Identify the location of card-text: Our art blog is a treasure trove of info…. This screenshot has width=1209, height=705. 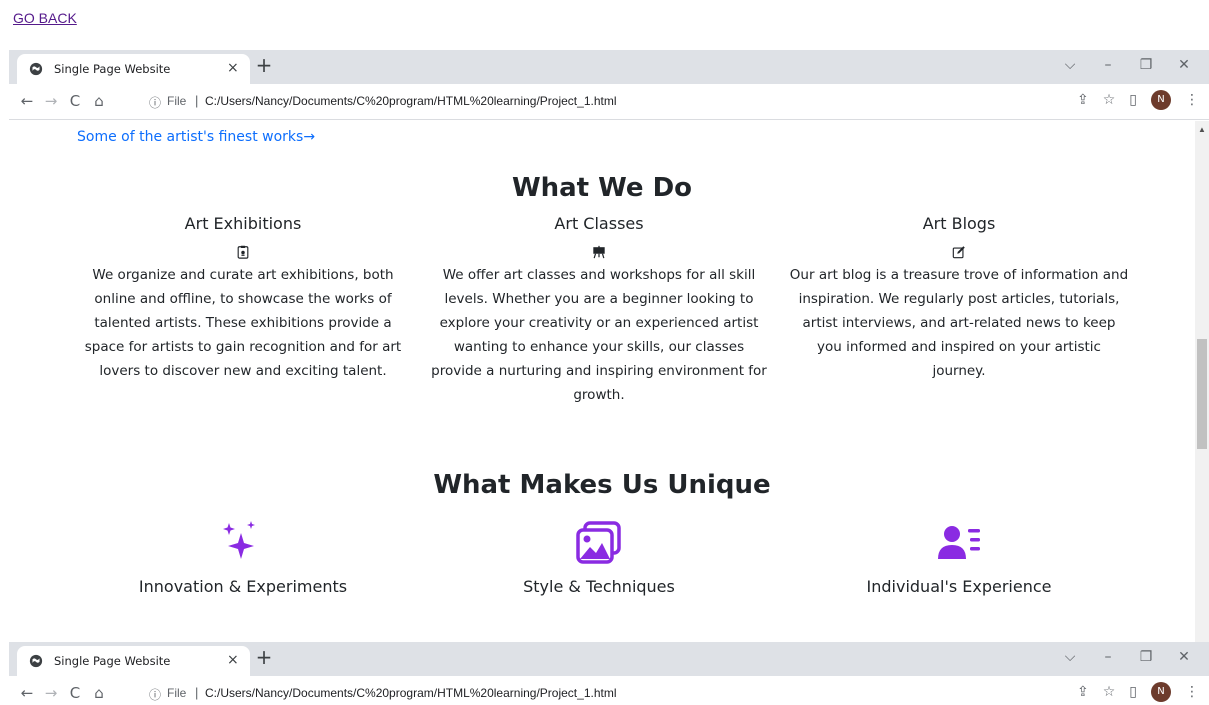
(959, 323).